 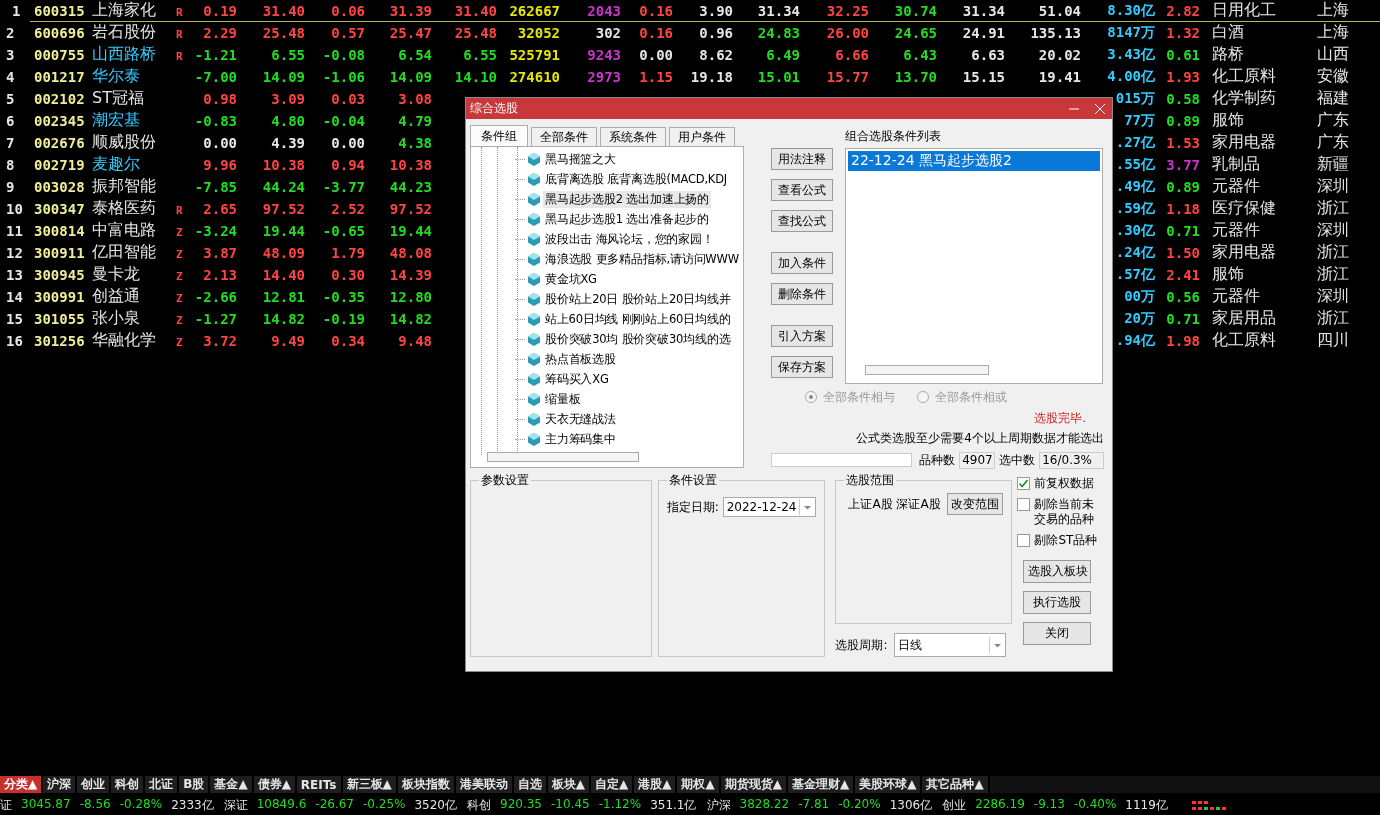 What do you see at coordinates (14, 208) in the screenshot?
I see `row-number: 10` at bounding box center [14, 208].